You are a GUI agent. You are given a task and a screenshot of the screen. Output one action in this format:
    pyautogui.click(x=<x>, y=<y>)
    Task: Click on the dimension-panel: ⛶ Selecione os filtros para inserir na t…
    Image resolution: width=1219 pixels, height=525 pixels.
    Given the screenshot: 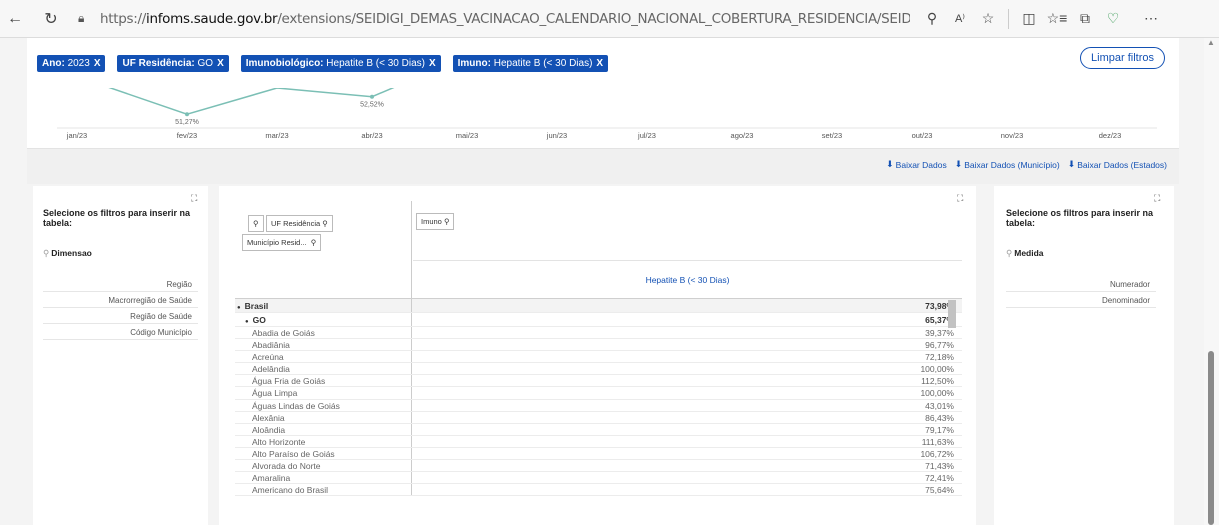 What is the action you would take?
    pyautogui.click(x=120, y=355)
    